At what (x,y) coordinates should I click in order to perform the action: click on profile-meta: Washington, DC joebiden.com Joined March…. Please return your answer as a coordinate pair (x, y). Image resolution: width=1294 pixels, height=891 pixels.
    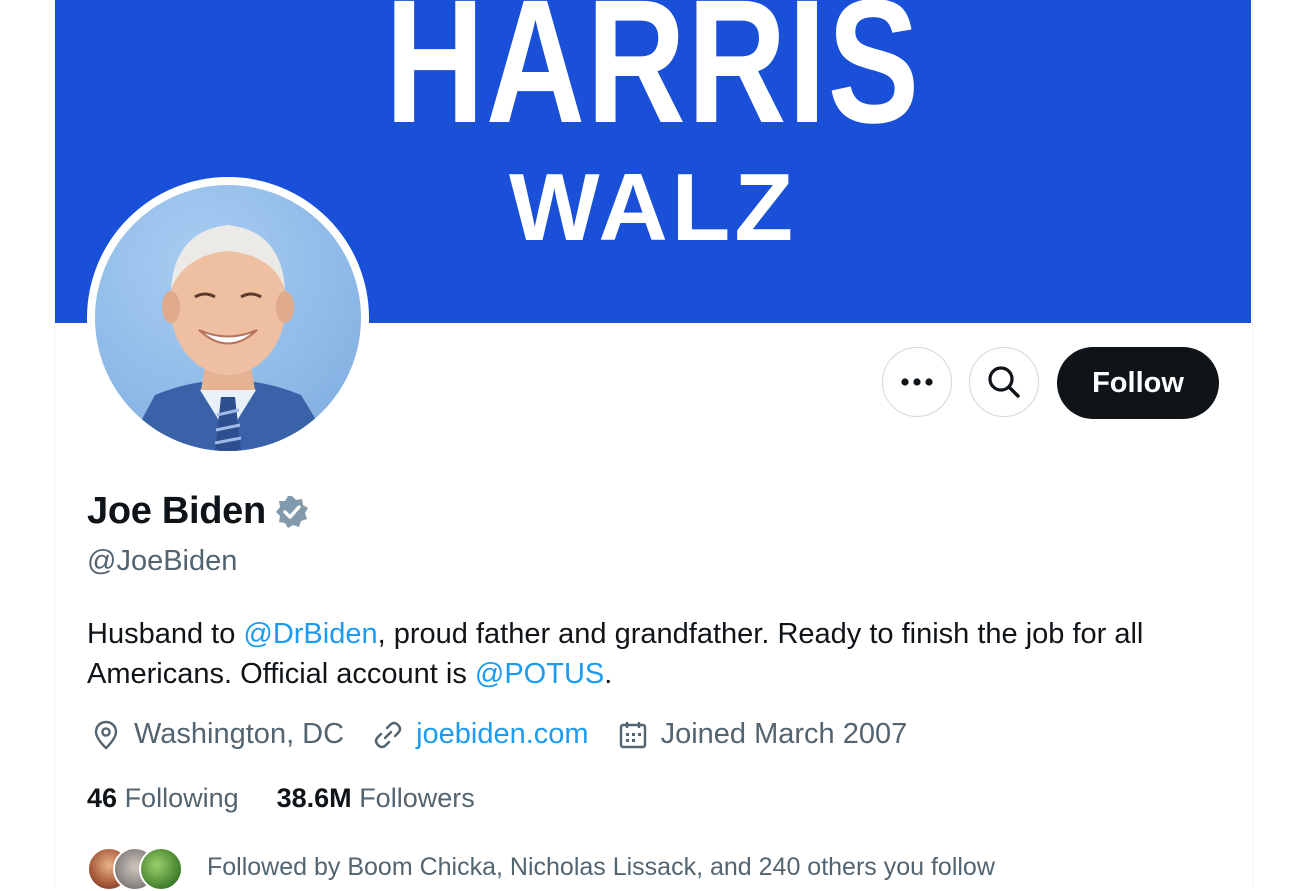
    Looking at the image, I should click on (512, 734).